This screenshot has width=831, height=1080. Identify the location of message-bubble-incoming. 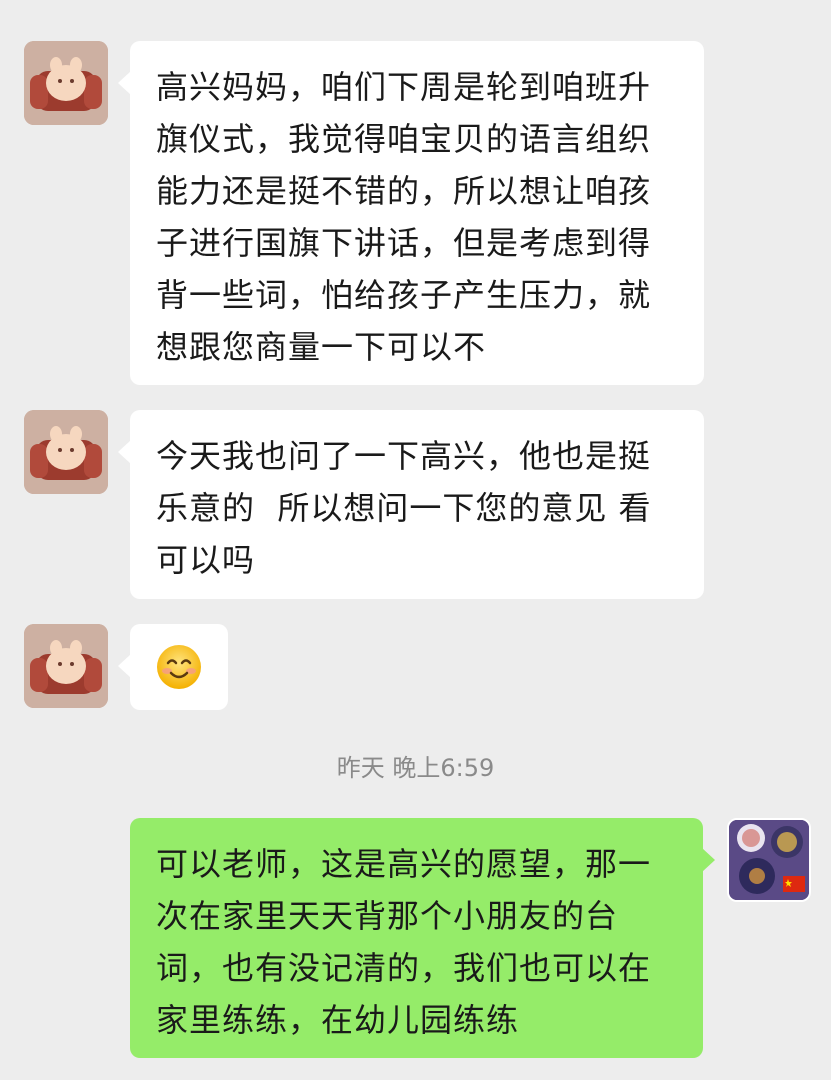
(173, 667).